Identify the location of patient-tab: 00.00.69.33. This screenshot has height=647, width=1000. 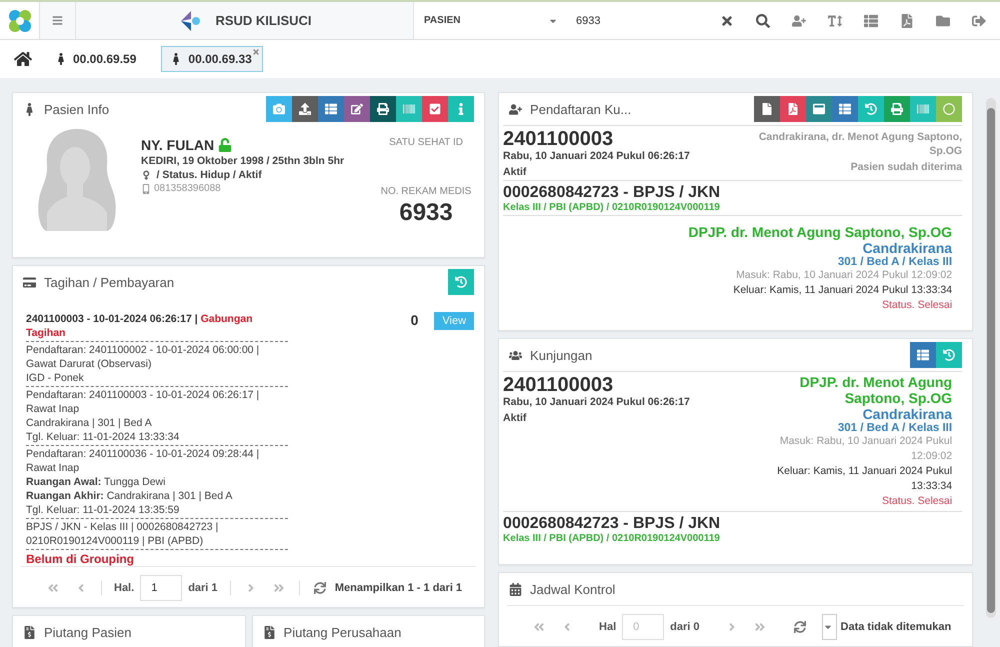
(212, 59).